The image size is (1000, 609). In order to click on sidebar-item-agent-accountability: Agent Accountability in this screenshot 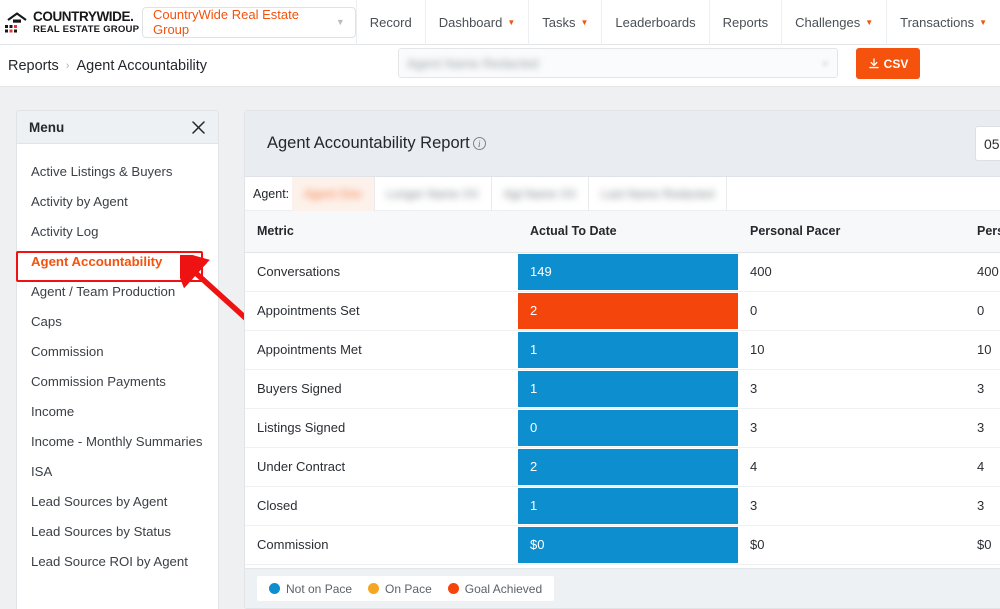, I will do `click(117, 261)`.